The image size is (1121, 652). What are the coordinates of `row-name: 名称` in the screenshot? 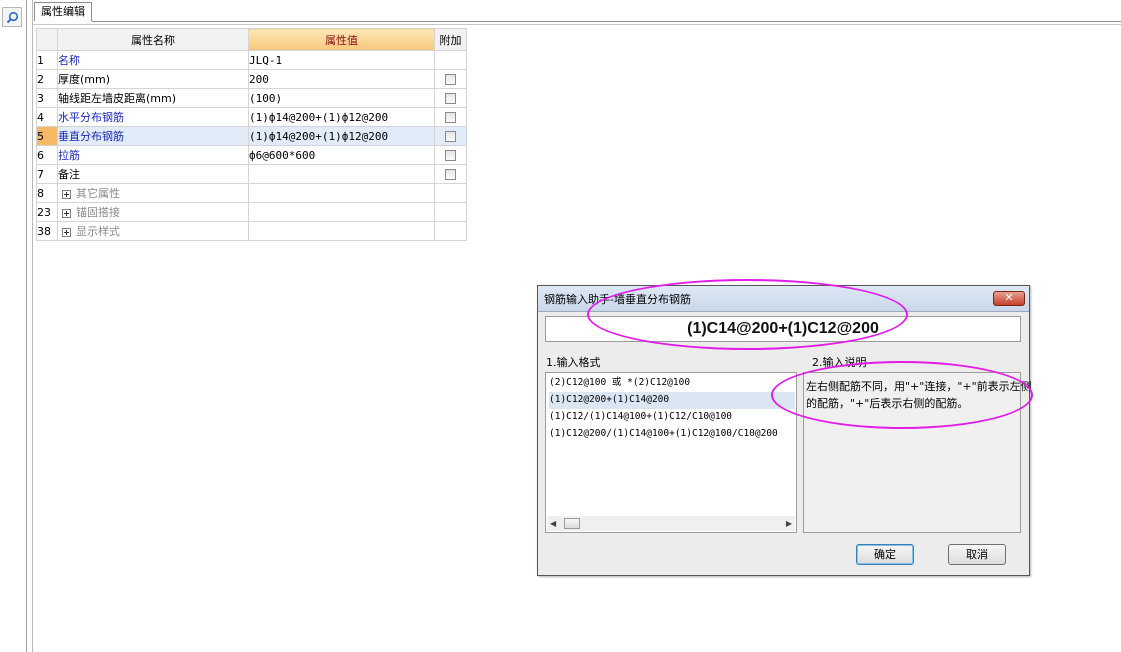 It's located at (153, 60).